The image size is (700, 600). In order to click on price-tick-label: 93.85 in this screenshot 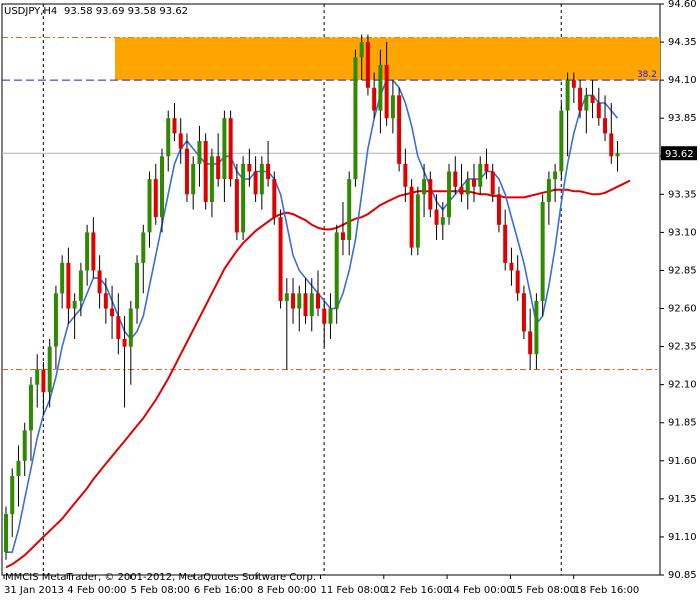, I will do `click(682, 118)`.